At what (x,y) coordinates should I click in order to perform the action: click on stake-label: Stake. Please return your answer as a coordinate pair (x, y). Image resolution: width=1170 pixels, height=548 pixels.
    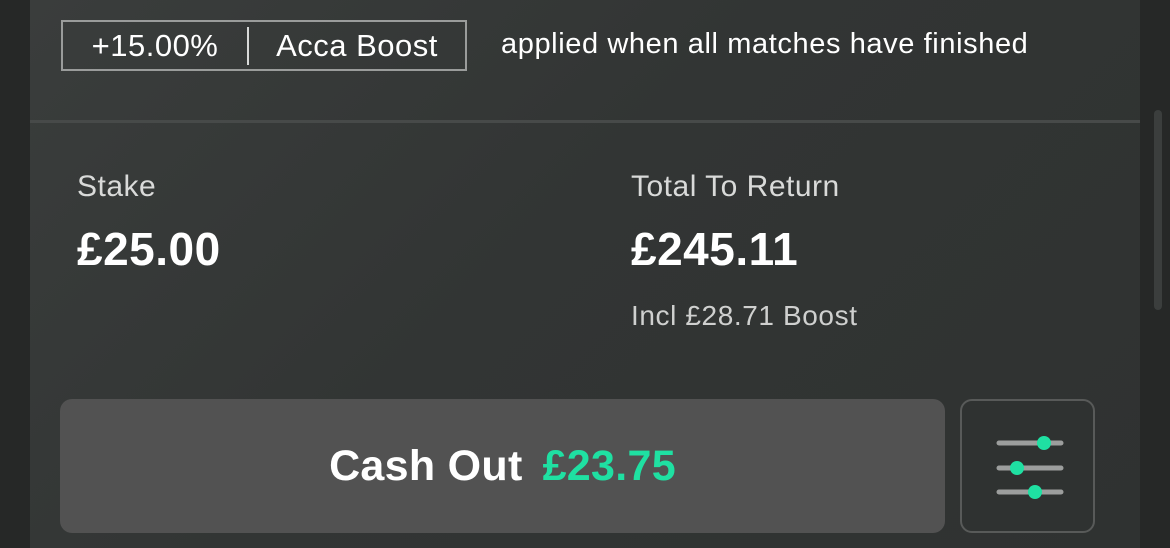
    Looking at the image, I should click on (117, 186).